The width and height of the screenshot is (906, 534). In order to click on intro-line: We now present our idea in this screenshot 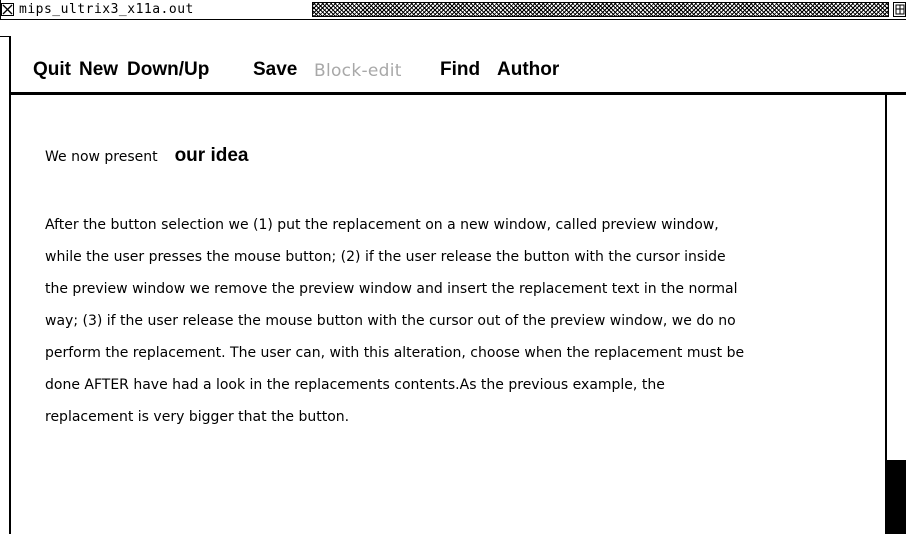, I will do `click(147, 155)`.